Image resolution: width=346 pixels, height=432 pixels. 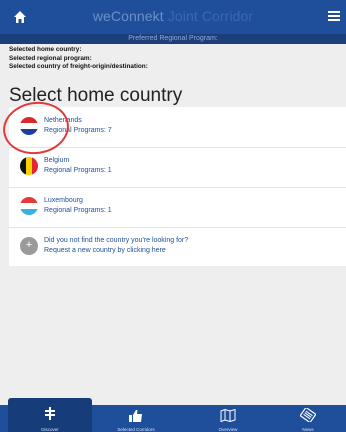 I want to click on tab-news: News, so click(x=308, y=418).